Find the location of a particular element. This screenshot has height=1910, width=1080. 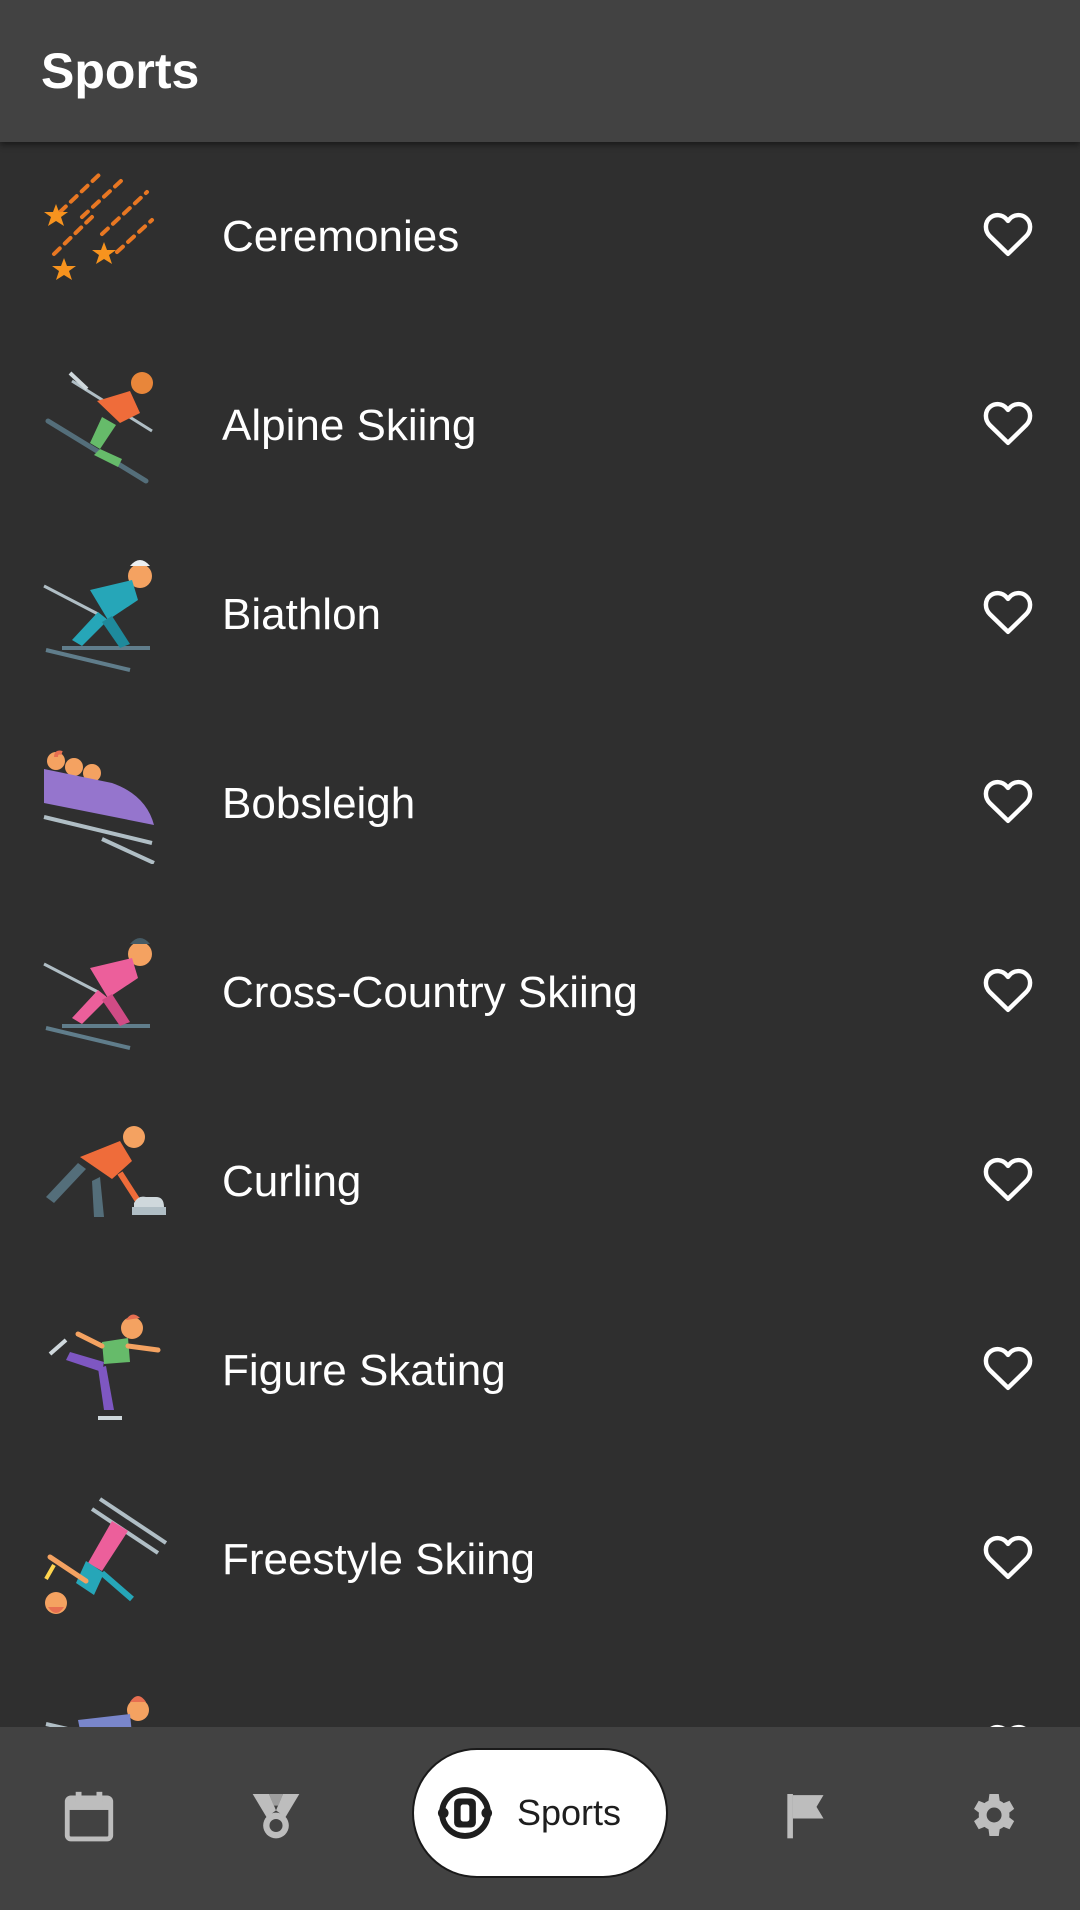

ice-hockey-icon is located at coordinates (97, 1711).